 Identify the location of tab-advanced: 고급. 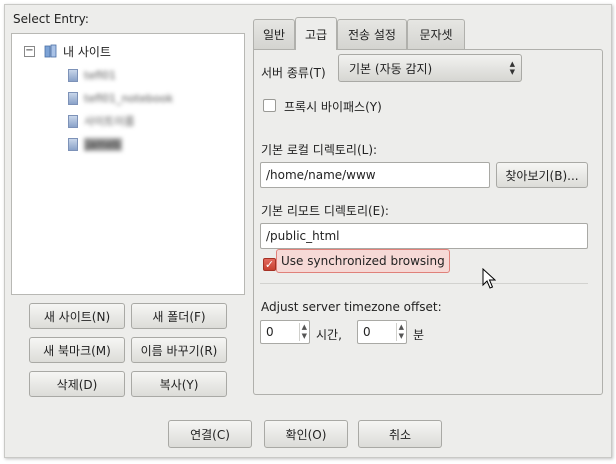
(316, 33).